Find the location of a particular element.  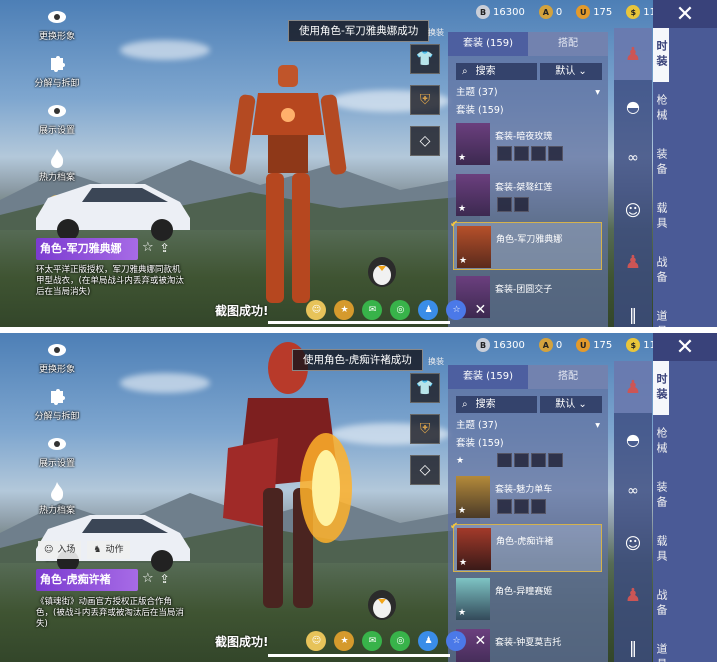

list-item: ★ 角色-异瞳赛姬 is located at coordinates (527, 599).